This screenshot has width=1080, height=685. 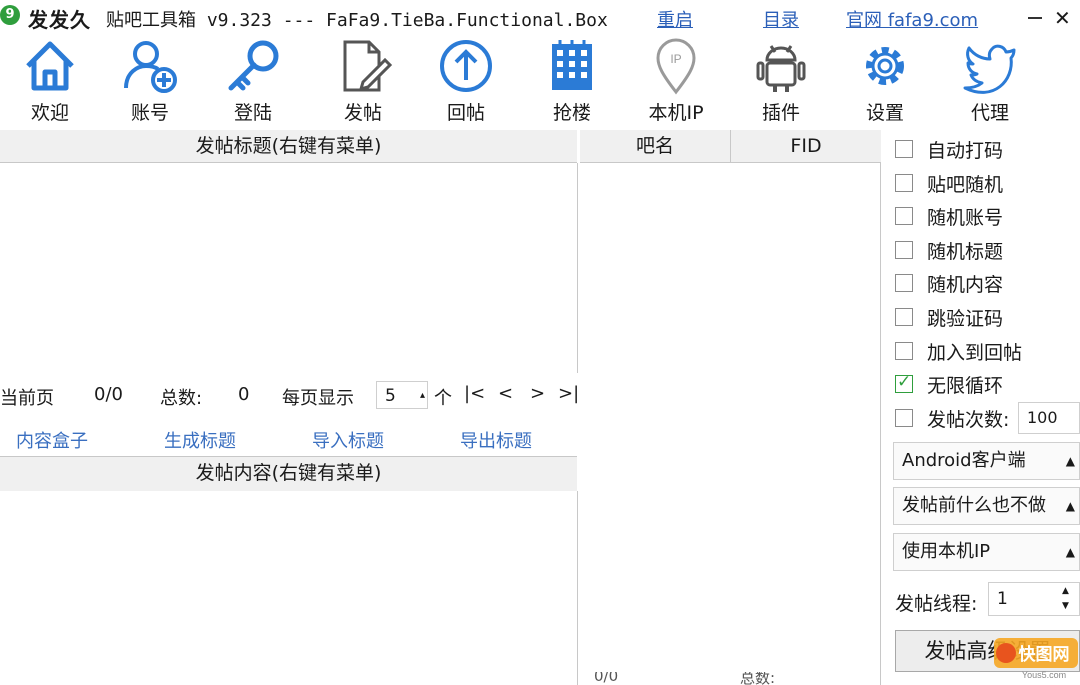 I want to click on toolbar-local-ip-button: IP 本机IP, so click(x=676, y=82).